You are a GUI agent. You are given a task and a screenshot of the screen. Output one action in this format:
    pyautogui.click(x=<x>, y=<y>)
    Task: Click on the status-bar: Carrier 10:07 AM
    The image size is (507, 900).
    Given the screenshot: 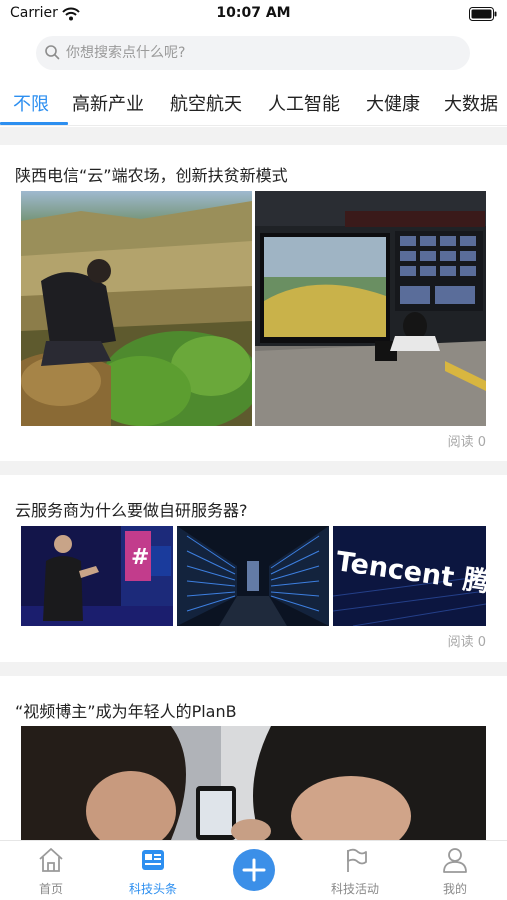 What is the action you would take?
    pyautogui.click(x=253, y=14)
    